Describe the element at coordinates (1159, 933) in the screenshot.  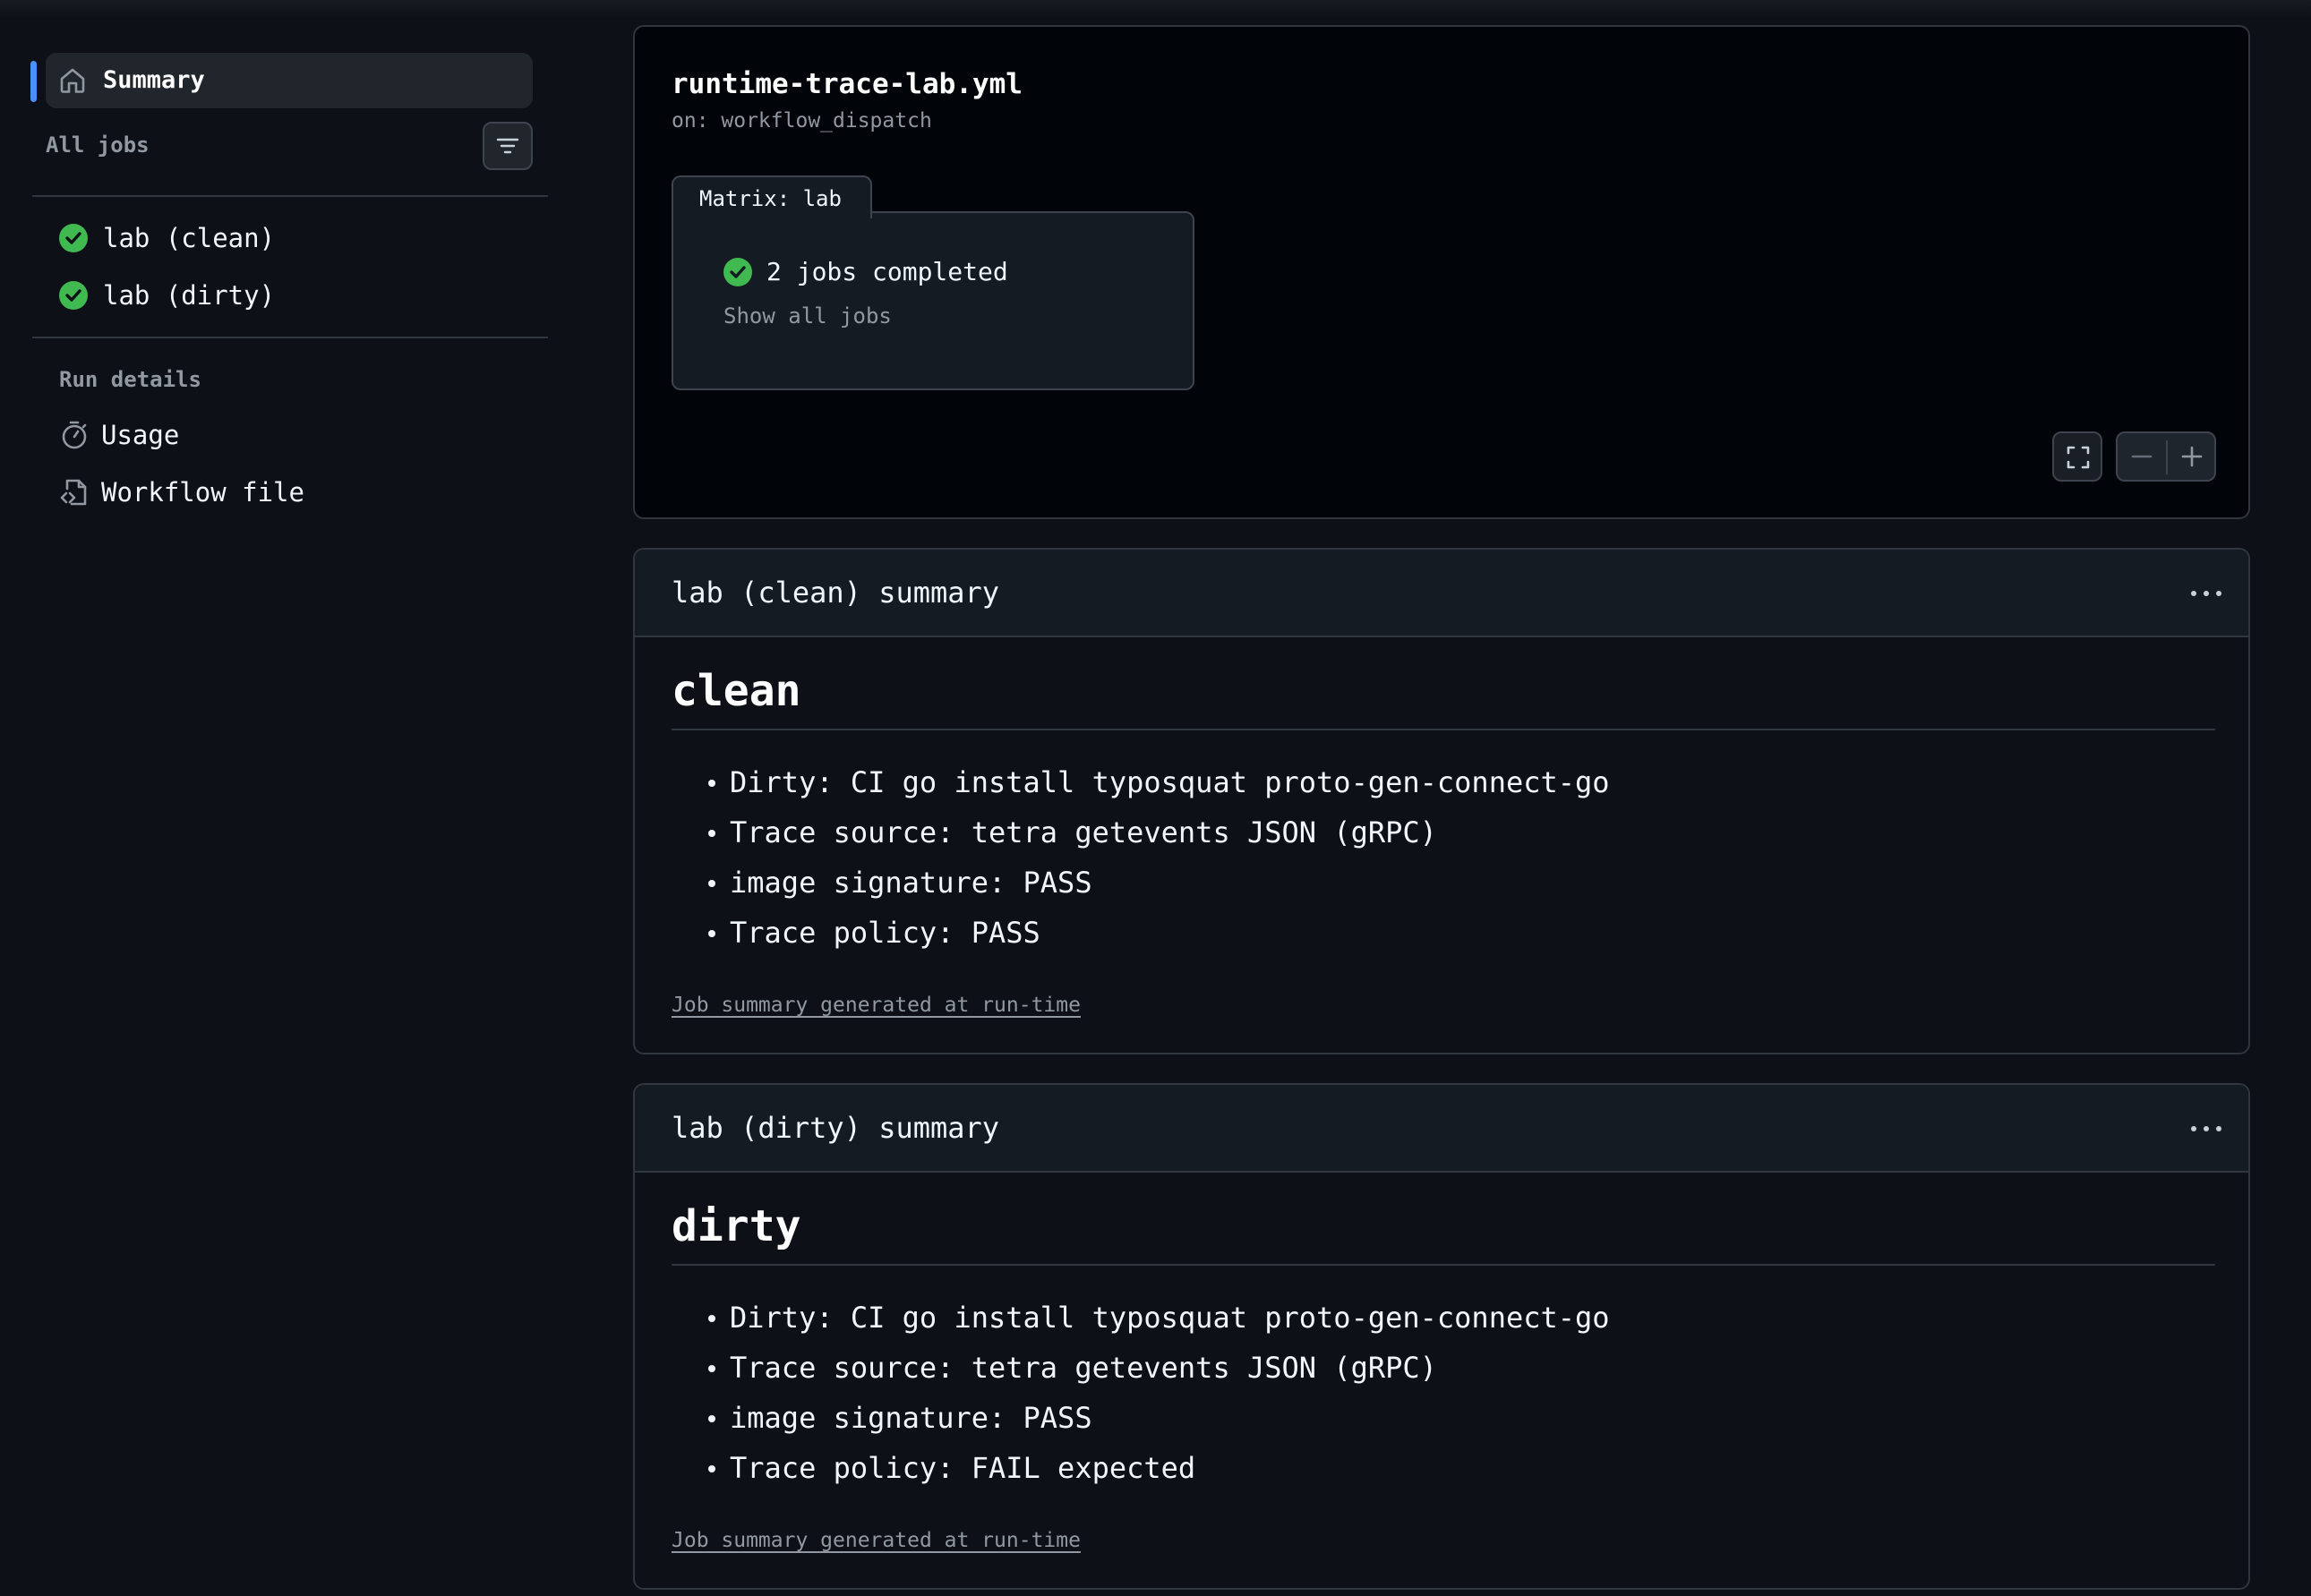
I see `list-item: Trace policy: PASS` at that location.